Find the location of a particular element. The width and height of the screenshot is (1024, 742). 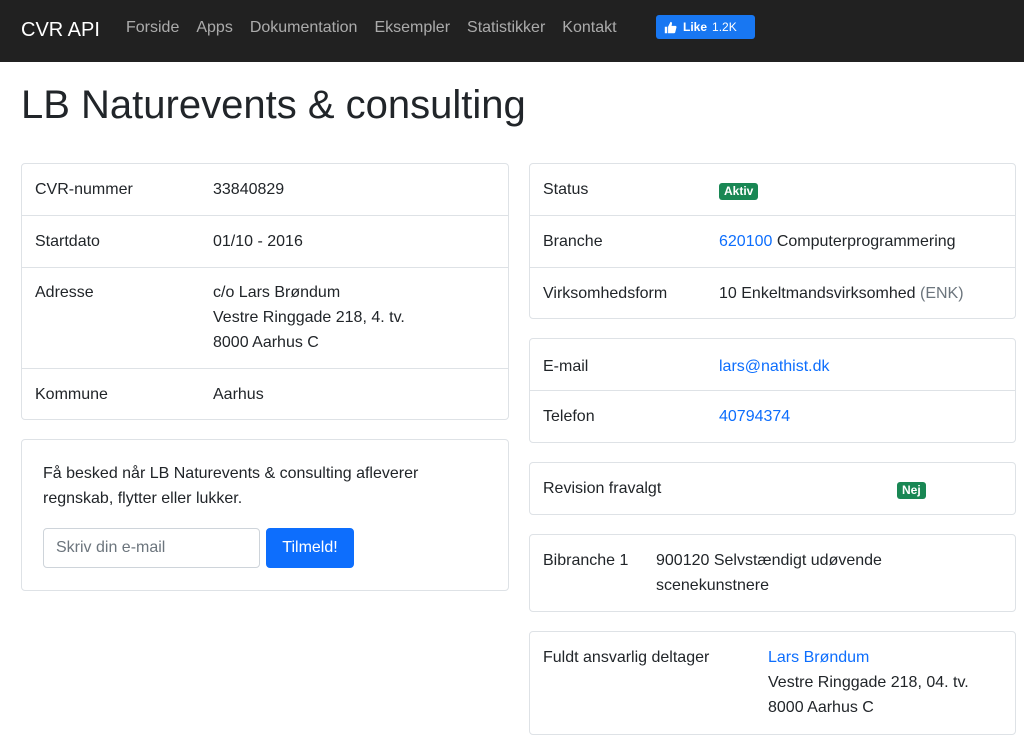

deltager-address-line: Vestre Ringgade 218, 04. tv. is located at coordinates (868, 682).